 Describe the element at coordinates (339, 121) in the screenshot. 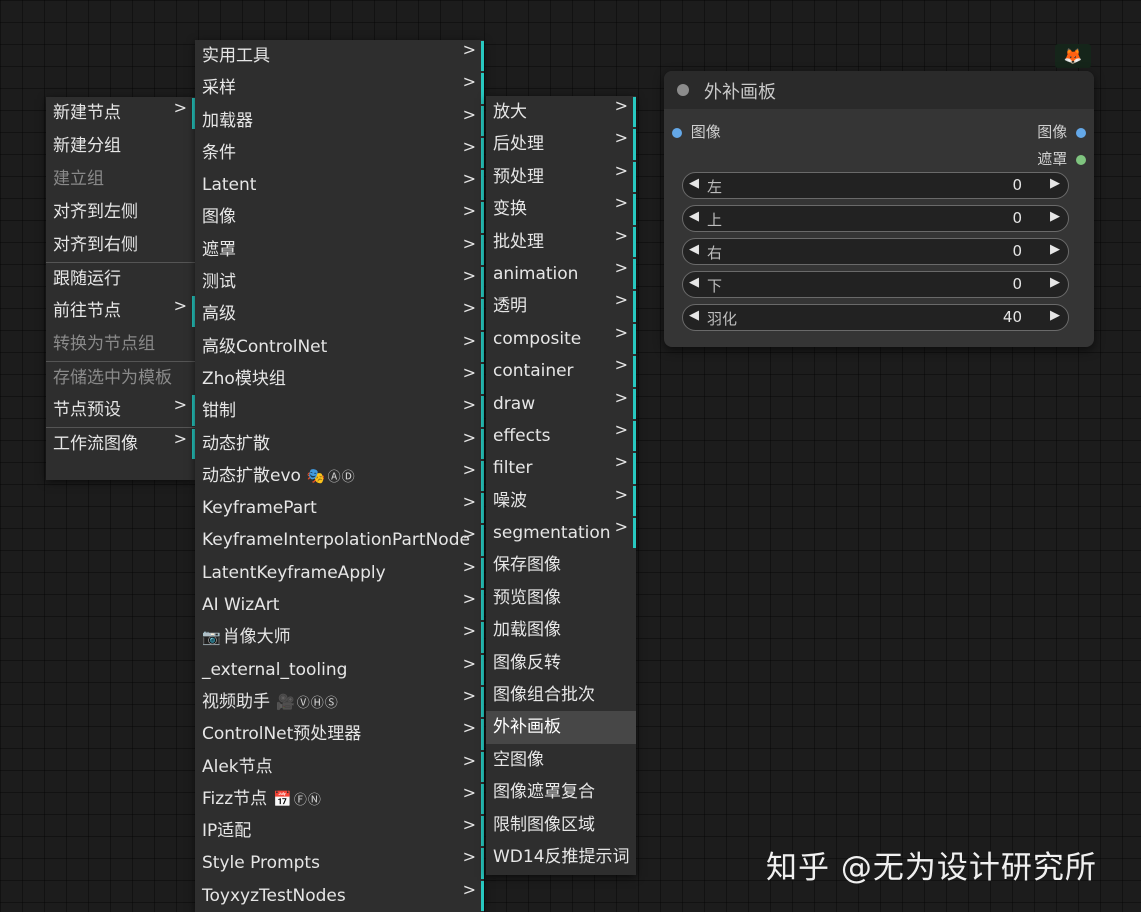

I see `category-menu-item-2: 加载器 >` at that location.